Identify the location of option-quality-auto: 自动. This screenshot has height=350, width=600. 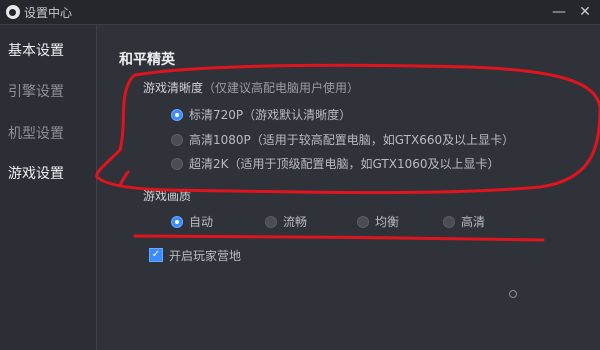
(201, 221).